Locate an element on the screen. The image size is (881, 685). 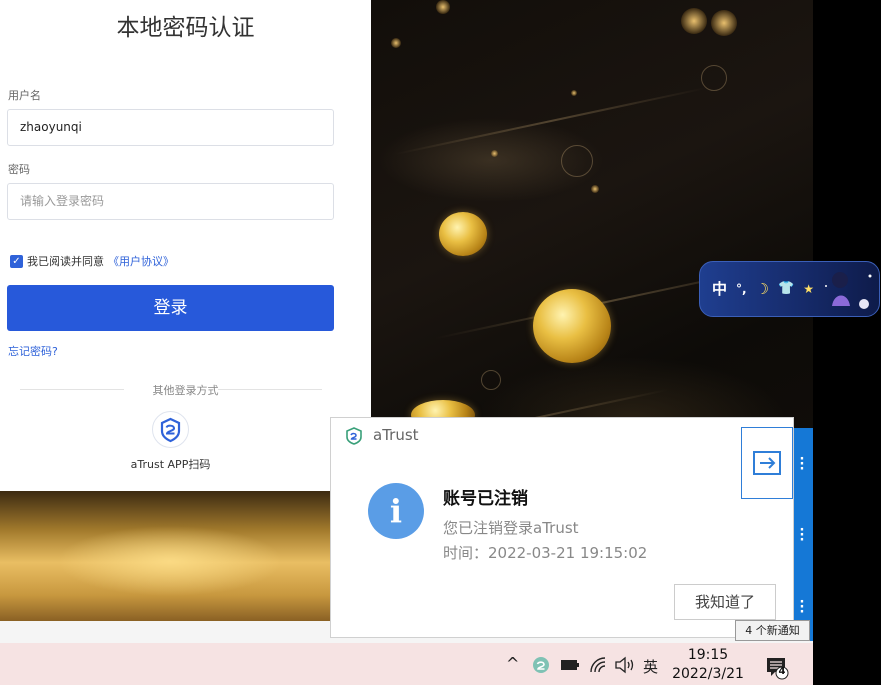
atrust-logo-icon is located at coordinates (170, 430).